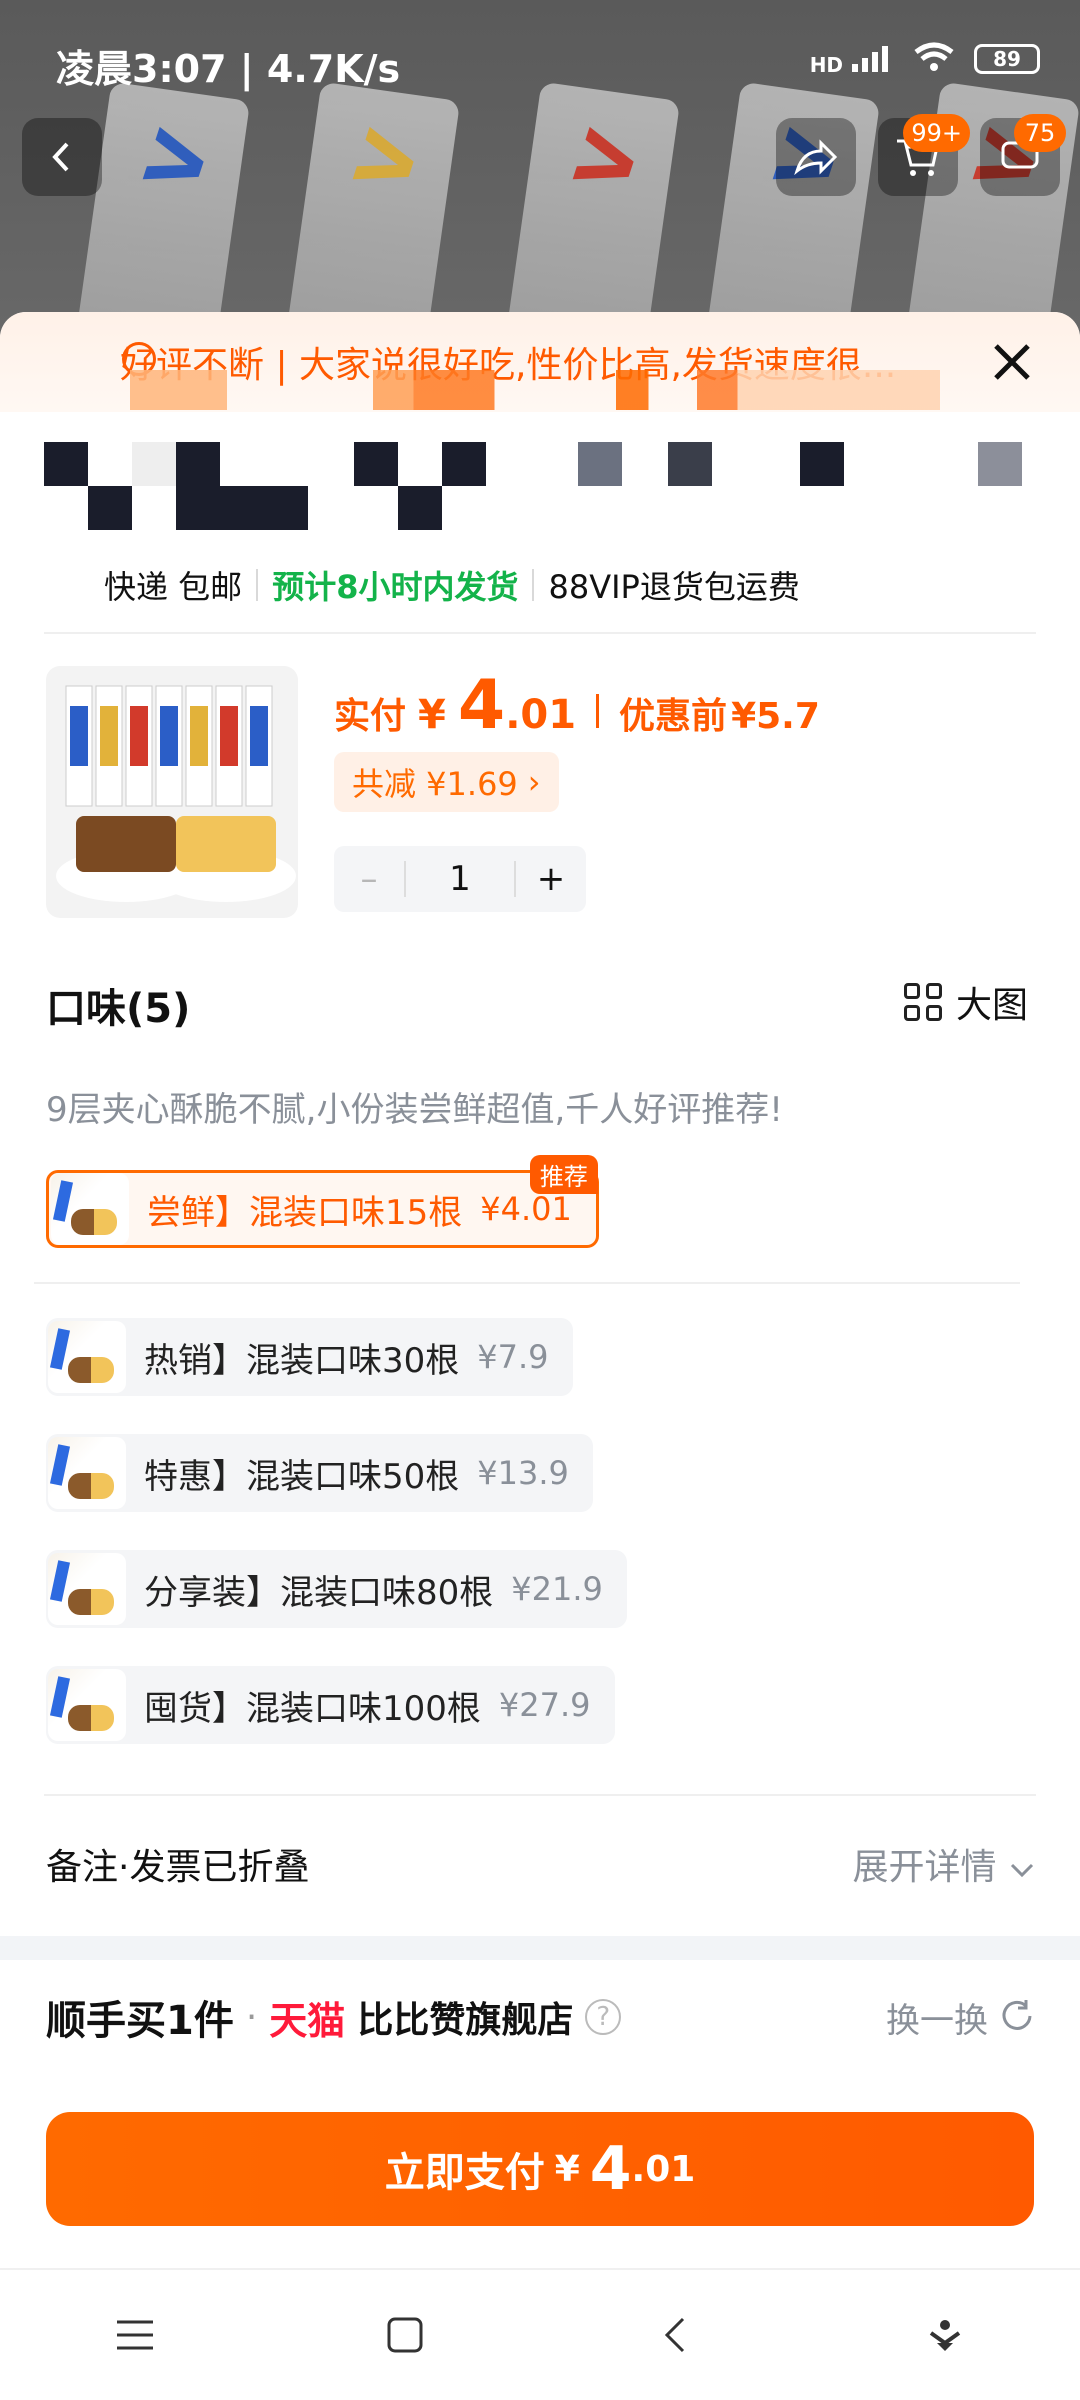 This screenshot has width=1080, height=2400. What do you see at coordinates (319, 1592) in the screenshot?
I see `option-name: 分享装】混装口味80根` at bounding box center [319, 1592].